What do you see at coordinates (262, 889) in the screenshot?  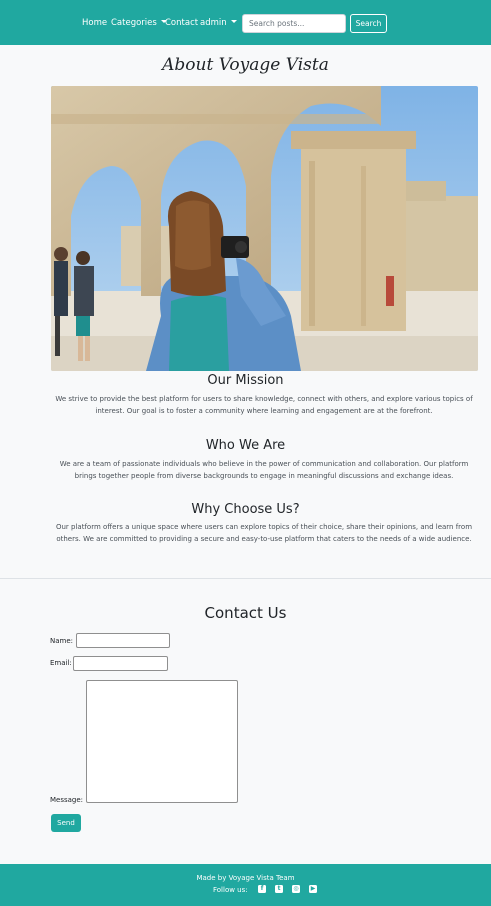 I see `facebook-icon: f` at bounding box center [262, 889].